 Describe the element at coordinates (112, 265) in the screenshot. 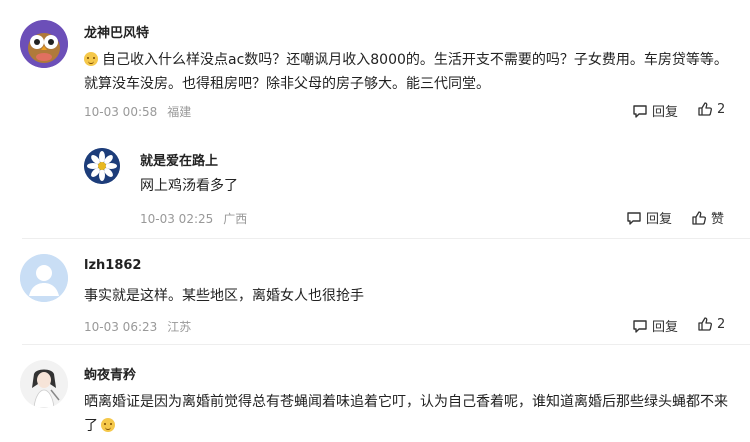

I see `comment-author: lzh1862` at that location.